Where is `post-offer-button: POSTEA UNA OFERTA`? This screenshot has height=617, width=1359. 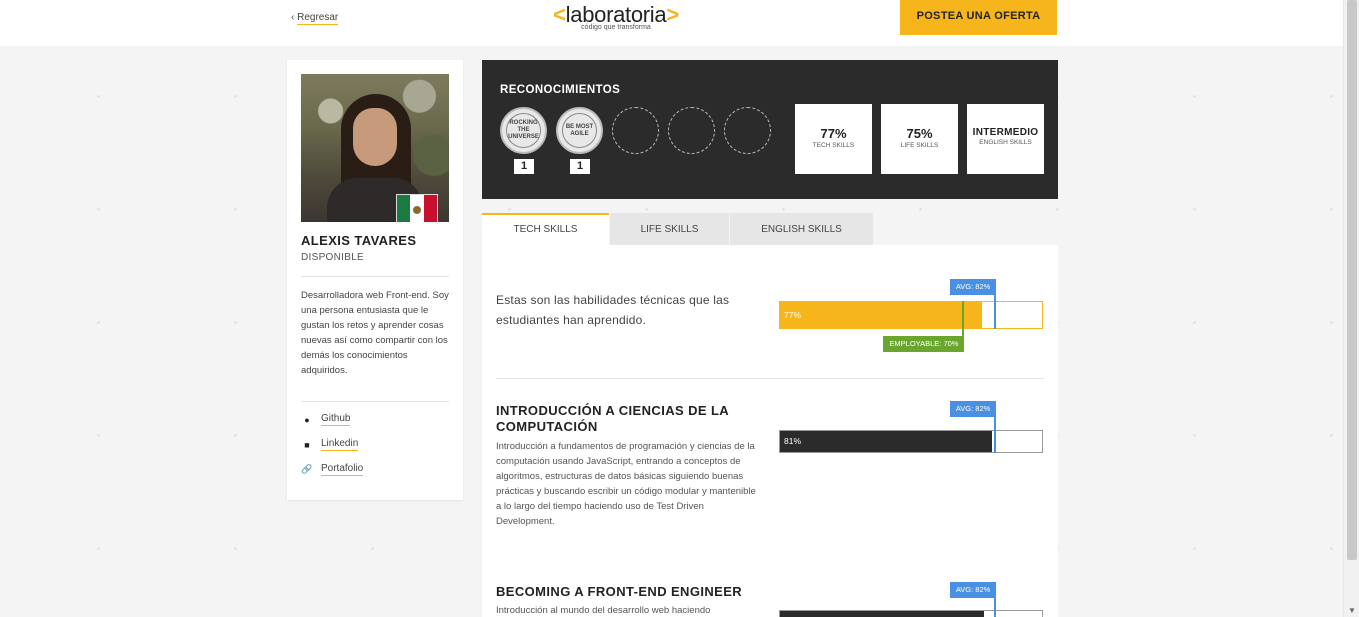
post-offer-button: POSTEA UNA OFERTA is located at coordinates (978, 17).